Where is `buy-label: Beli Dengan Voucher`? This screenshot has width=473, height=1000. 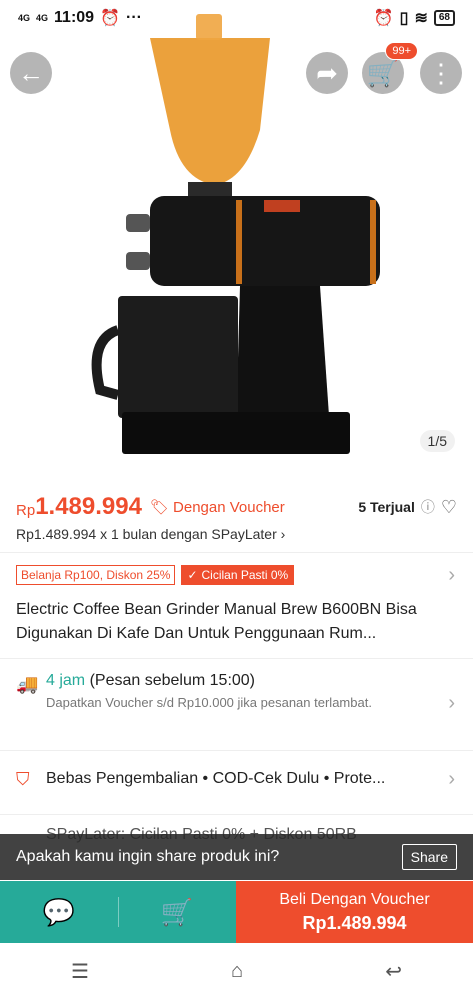
buy-label: Beli Dengan Voucher is located at coordinates (354, 899).